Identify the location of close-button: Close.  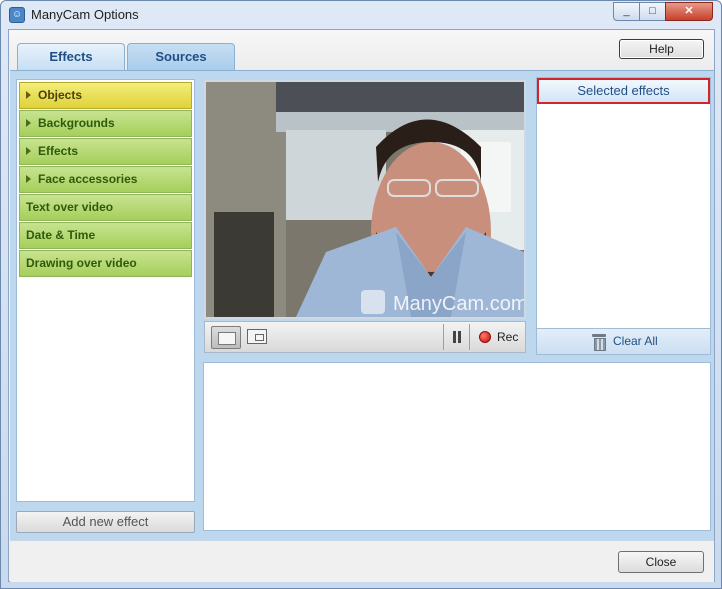
(661, 562).